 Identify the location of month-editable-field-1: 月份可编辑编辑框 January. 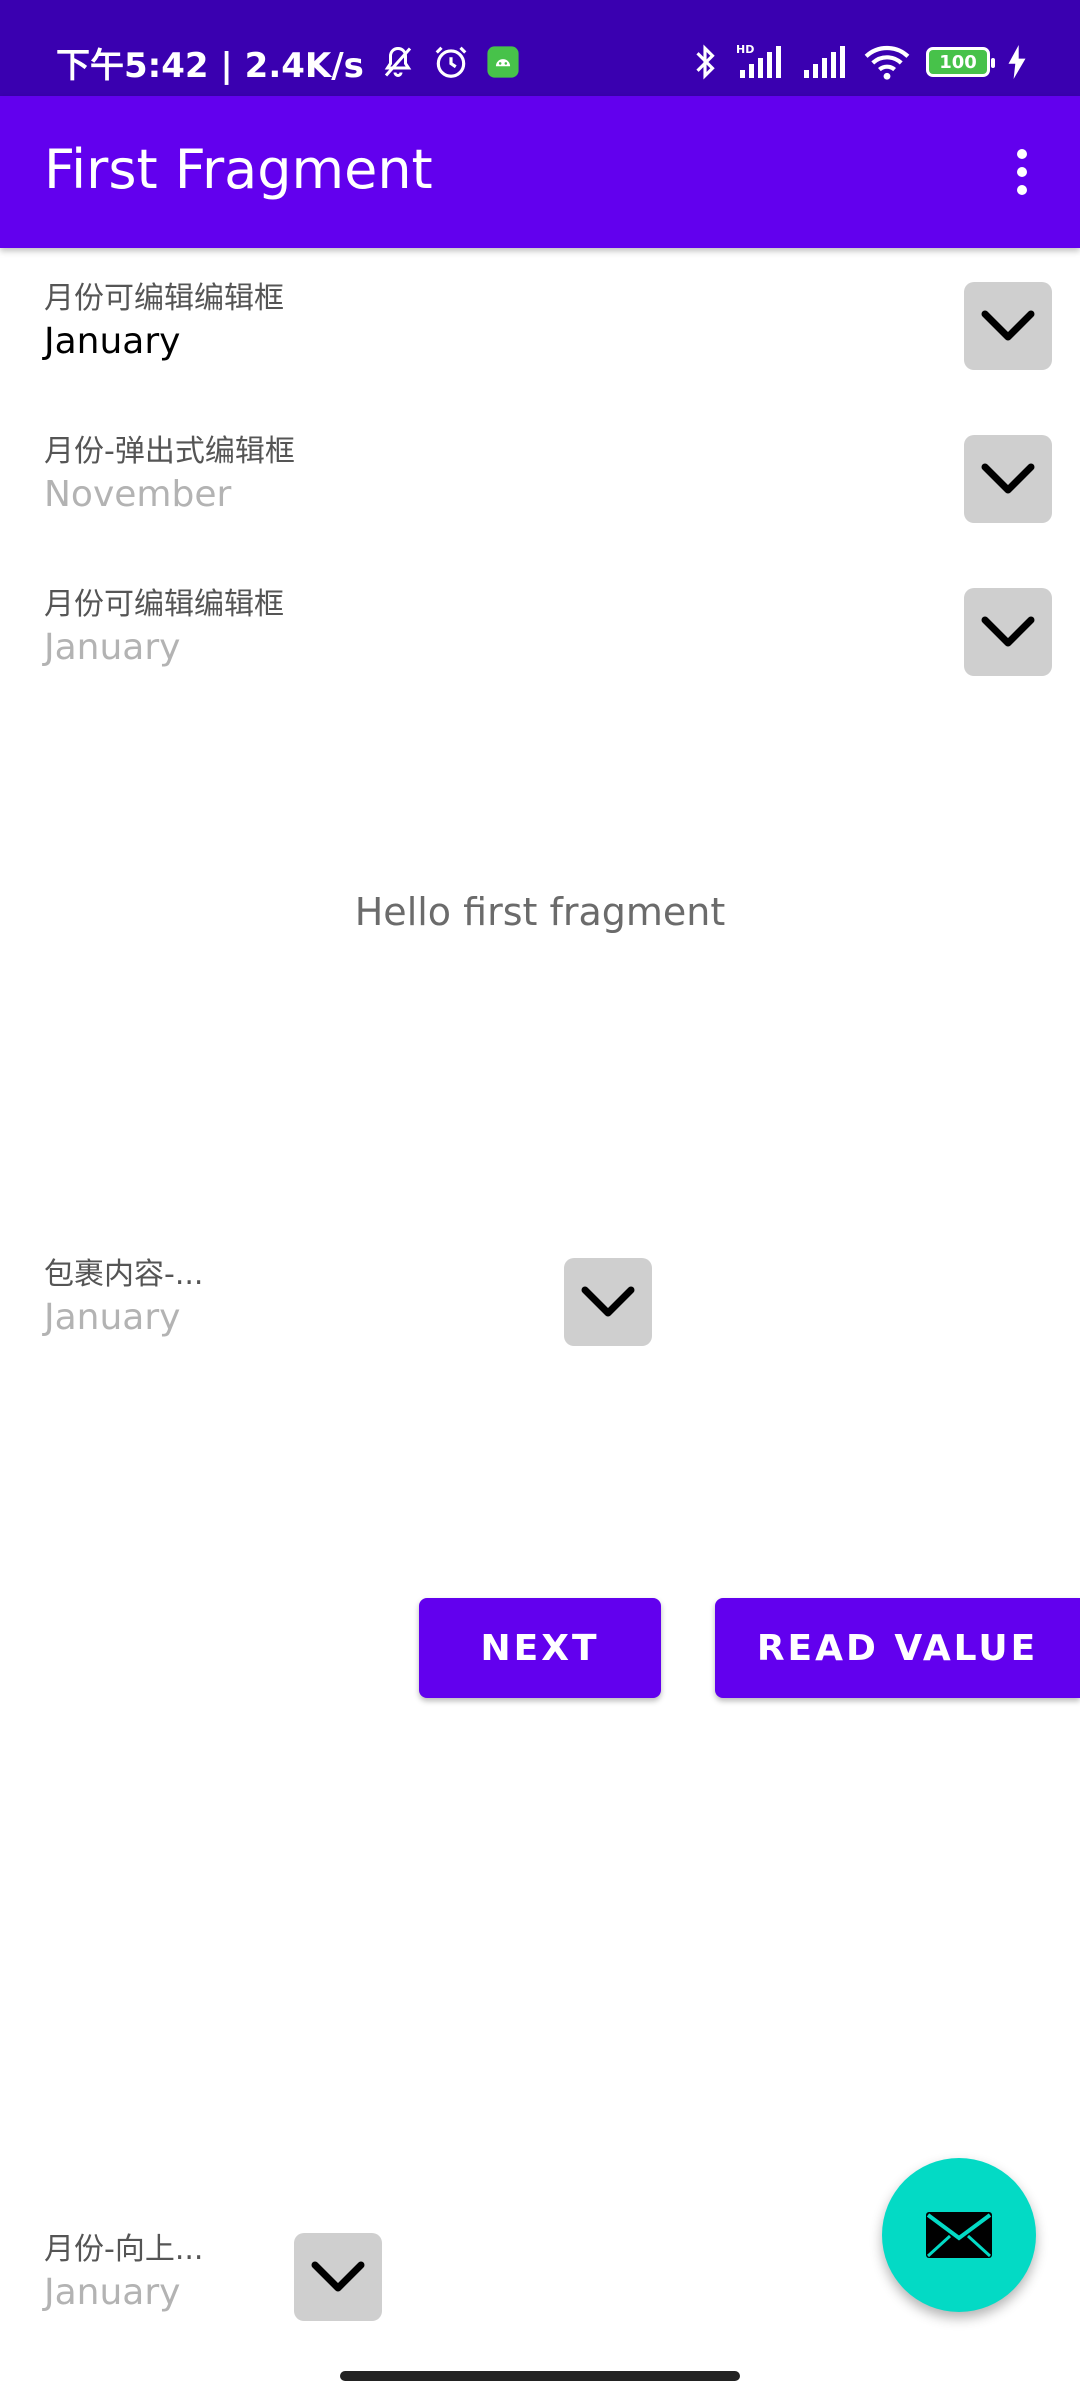
(164, 323).